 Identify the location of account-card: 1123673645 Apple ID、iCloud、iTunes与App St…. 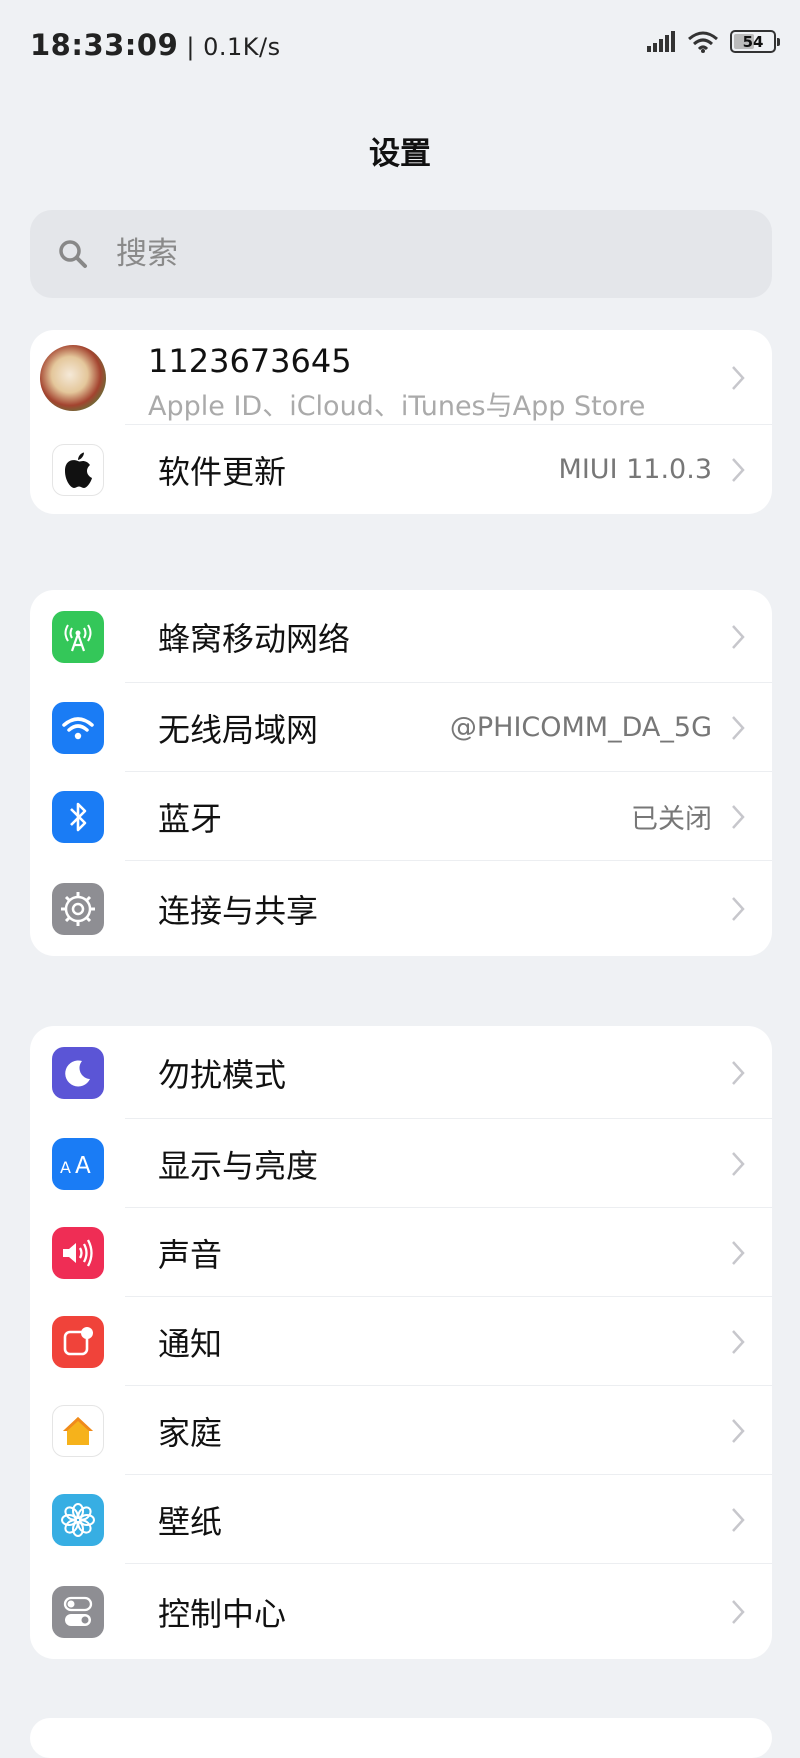
(401, 422).